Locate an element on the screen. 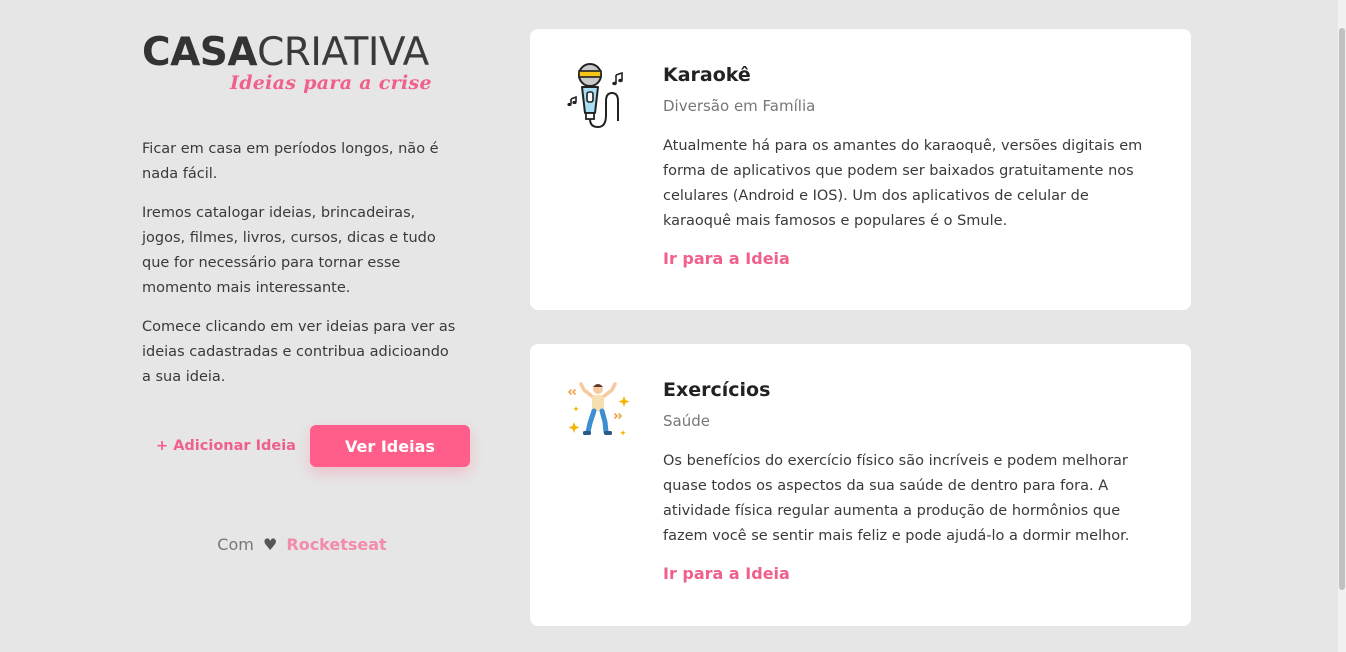 The height and width of the screenshot is (652, 1346). logo-tagline: Ideias para a crise is located at coordinates (331, 83).